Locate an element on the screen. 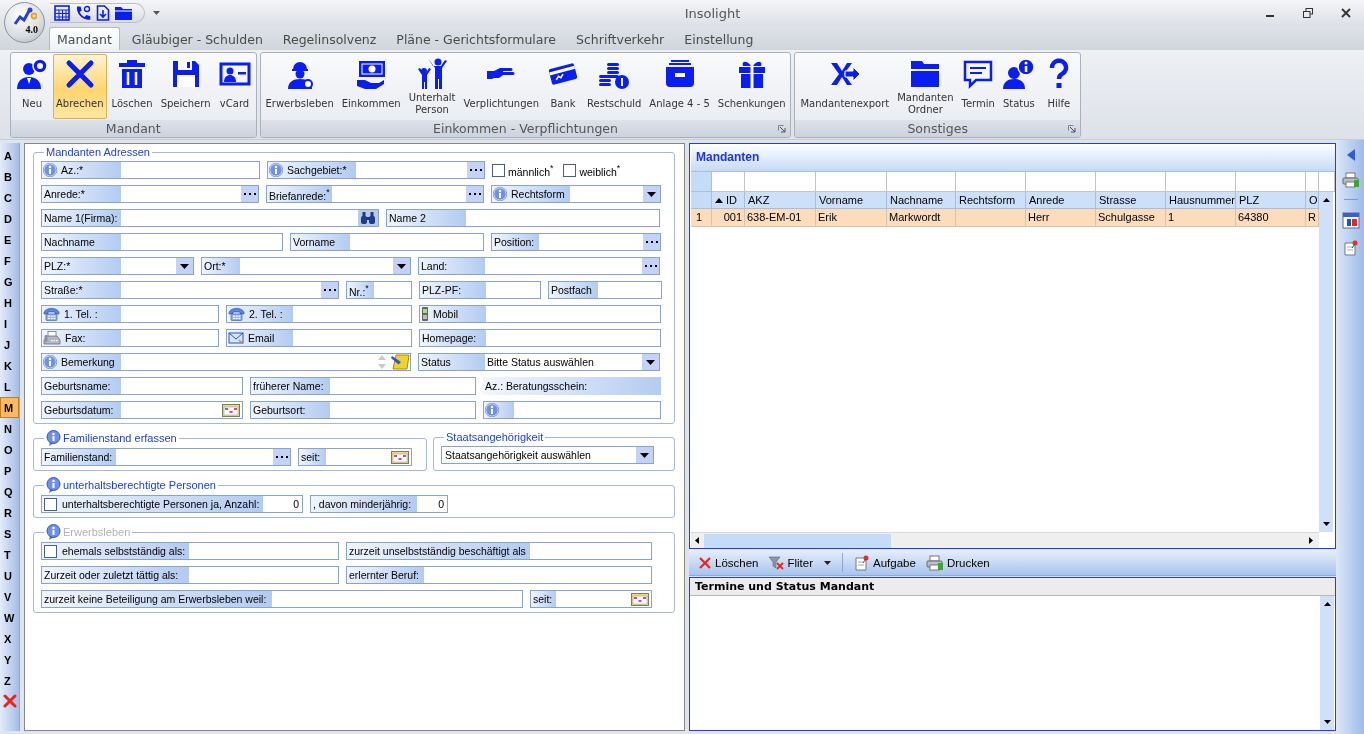  text-field: , davon minderjährig: 0 is located at coordinates (379, 504).